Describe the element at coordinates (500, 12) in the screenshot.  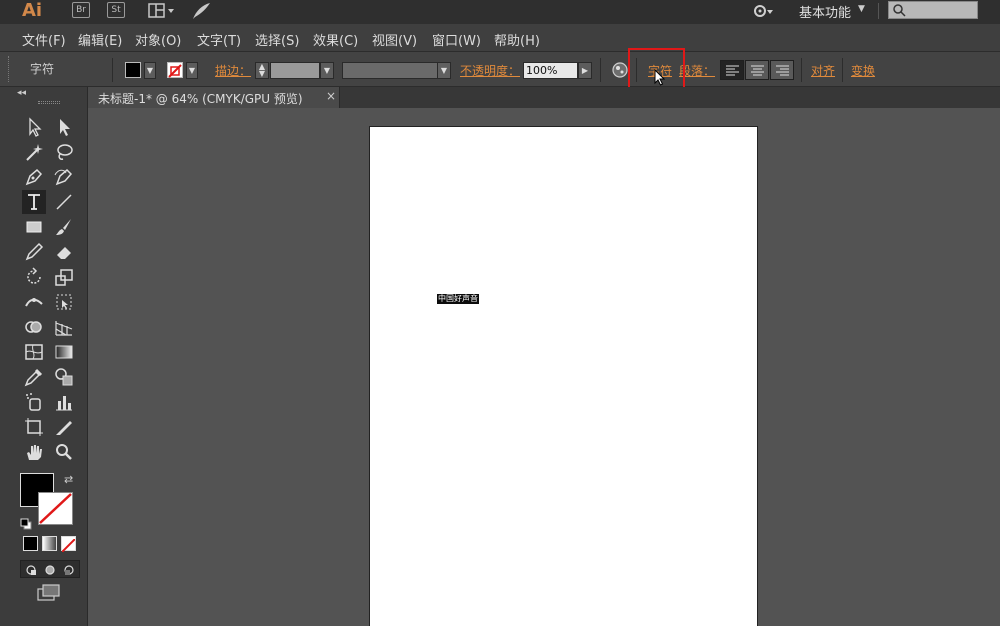
I see `app-bar: Ai Br St 基本功能 ▼` at that location.